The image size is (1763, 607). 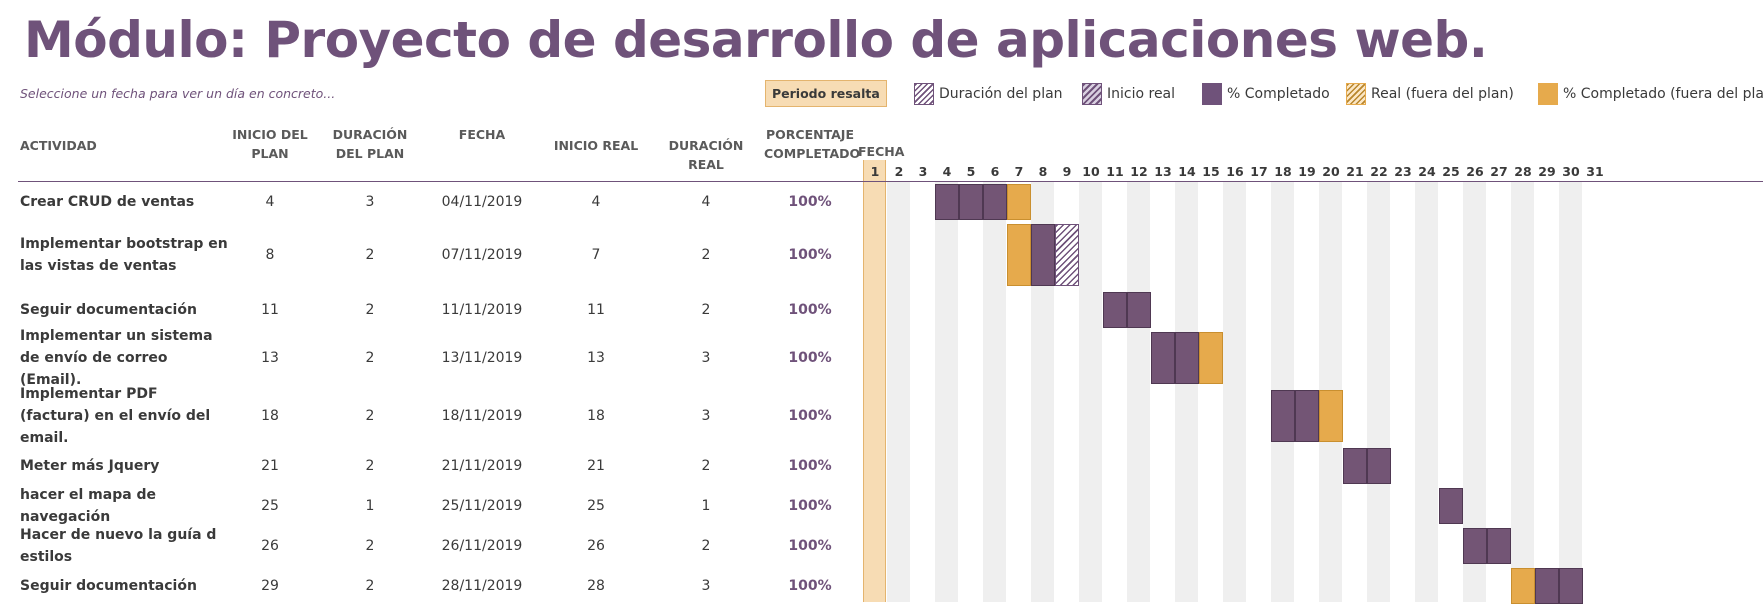 What do you see at coordinates (1235, 171) in the screenshot?
I see `day-number: 16` at bounding box center [1235, 171].